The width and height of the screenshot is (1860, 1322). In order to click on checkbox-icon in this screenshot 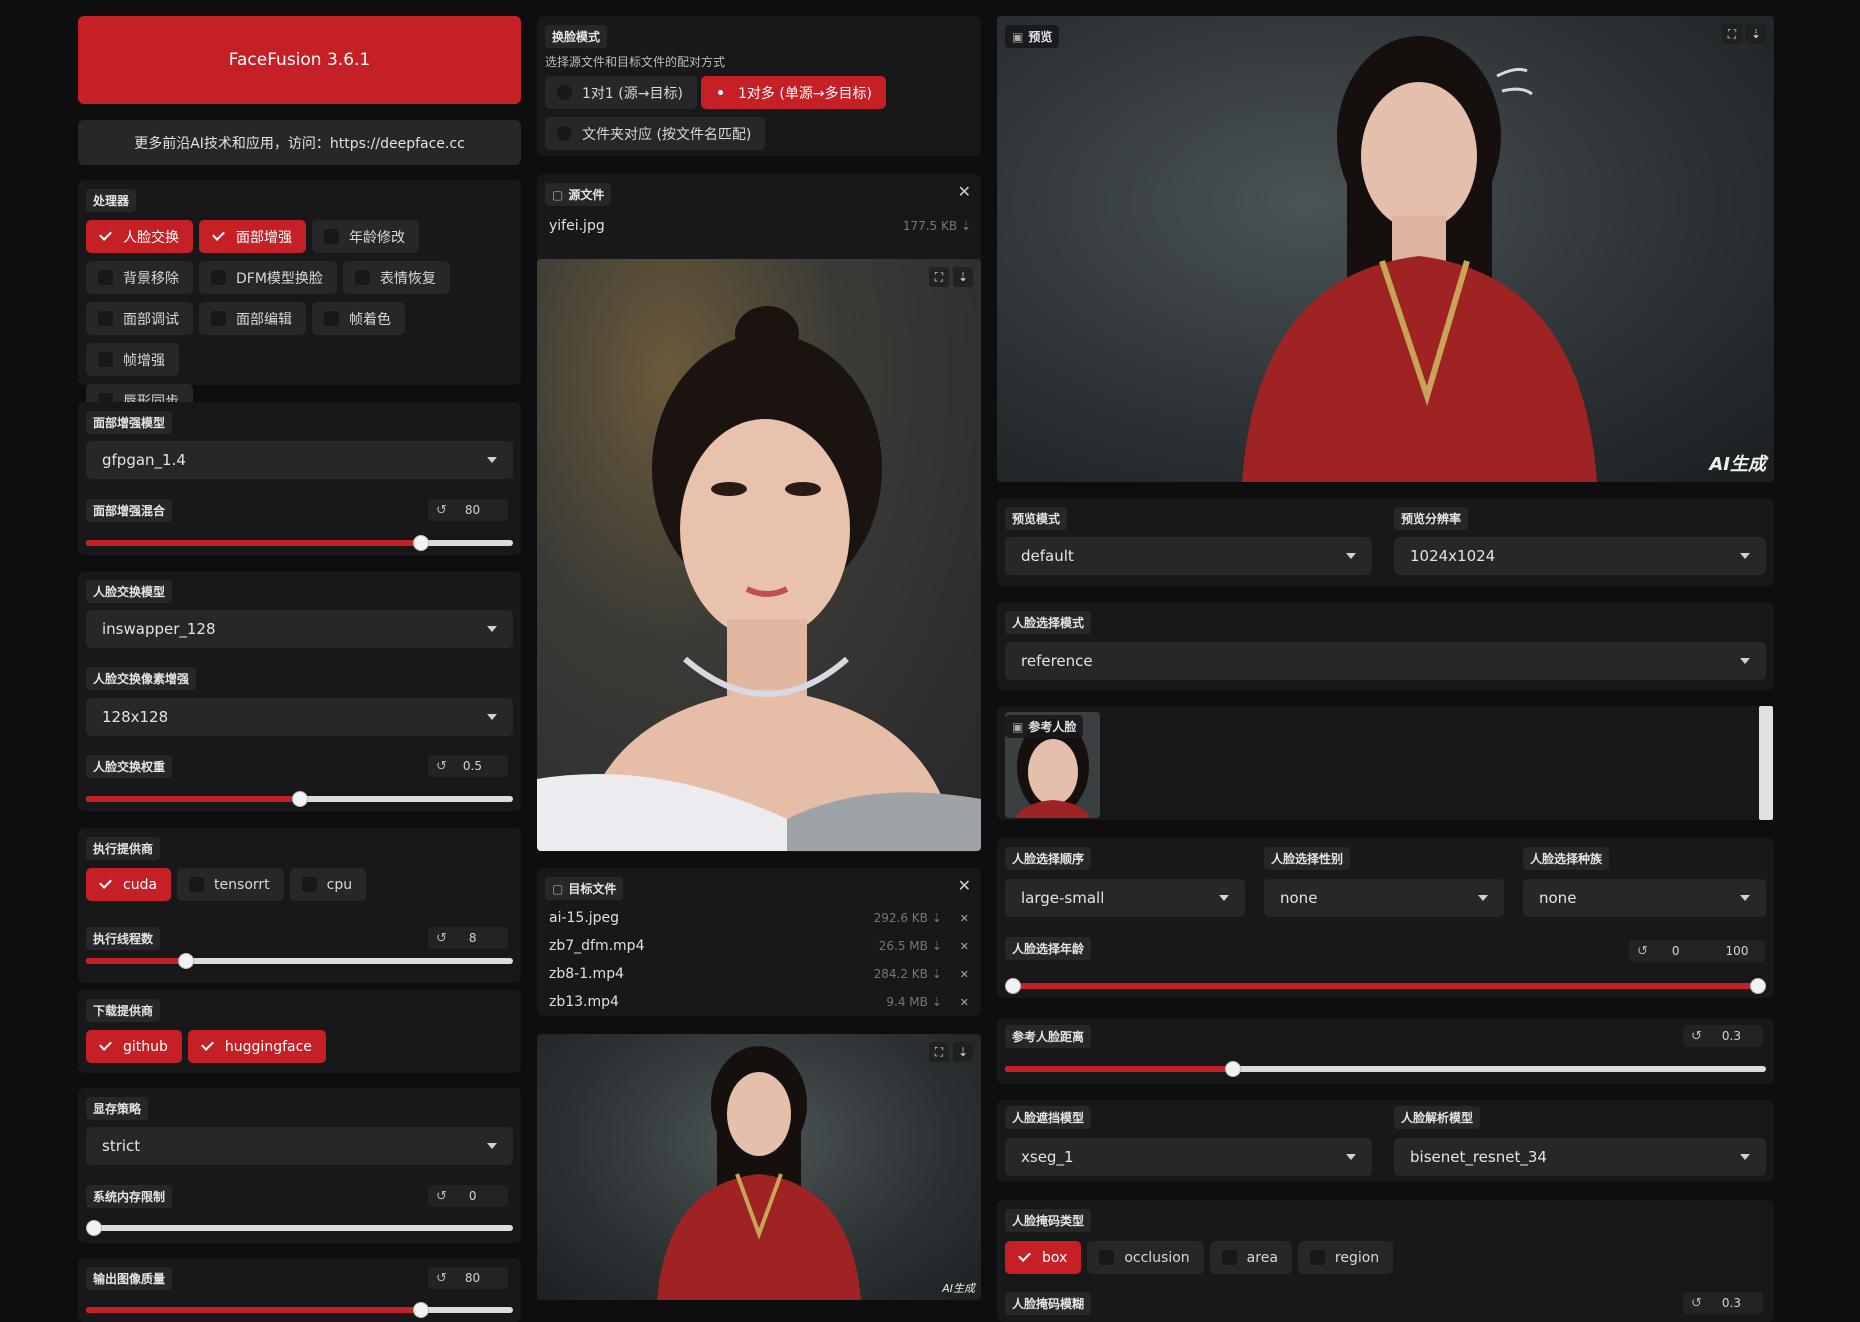, I will do `click(105, 277)`.